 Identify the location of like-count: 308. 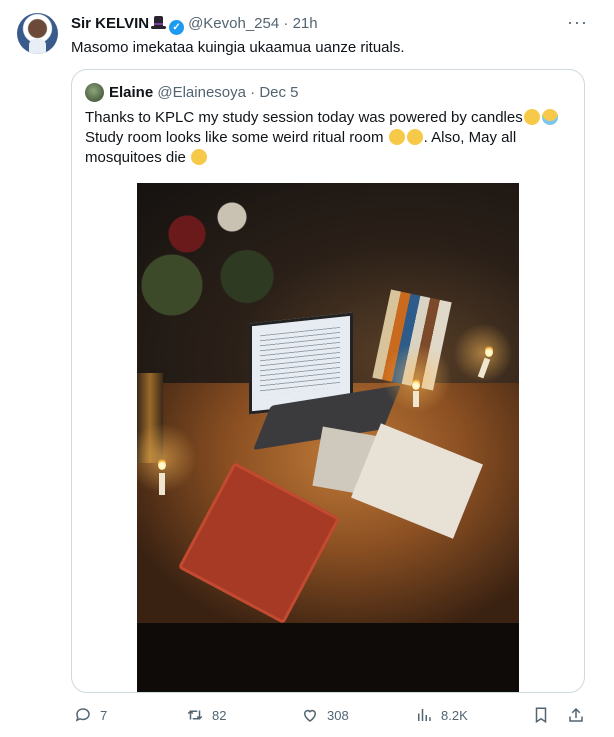
(338, 715).